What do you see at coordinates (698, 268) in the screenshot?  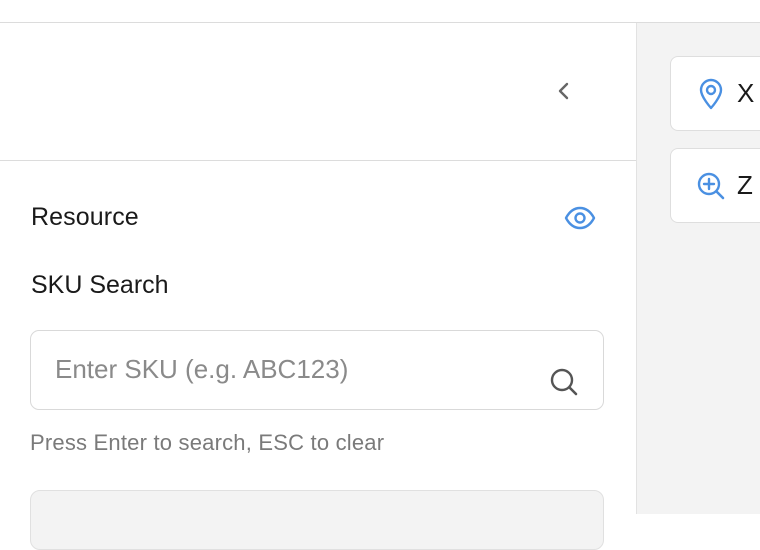 I see `map-area: X Z` at bounding box center [698, 268].